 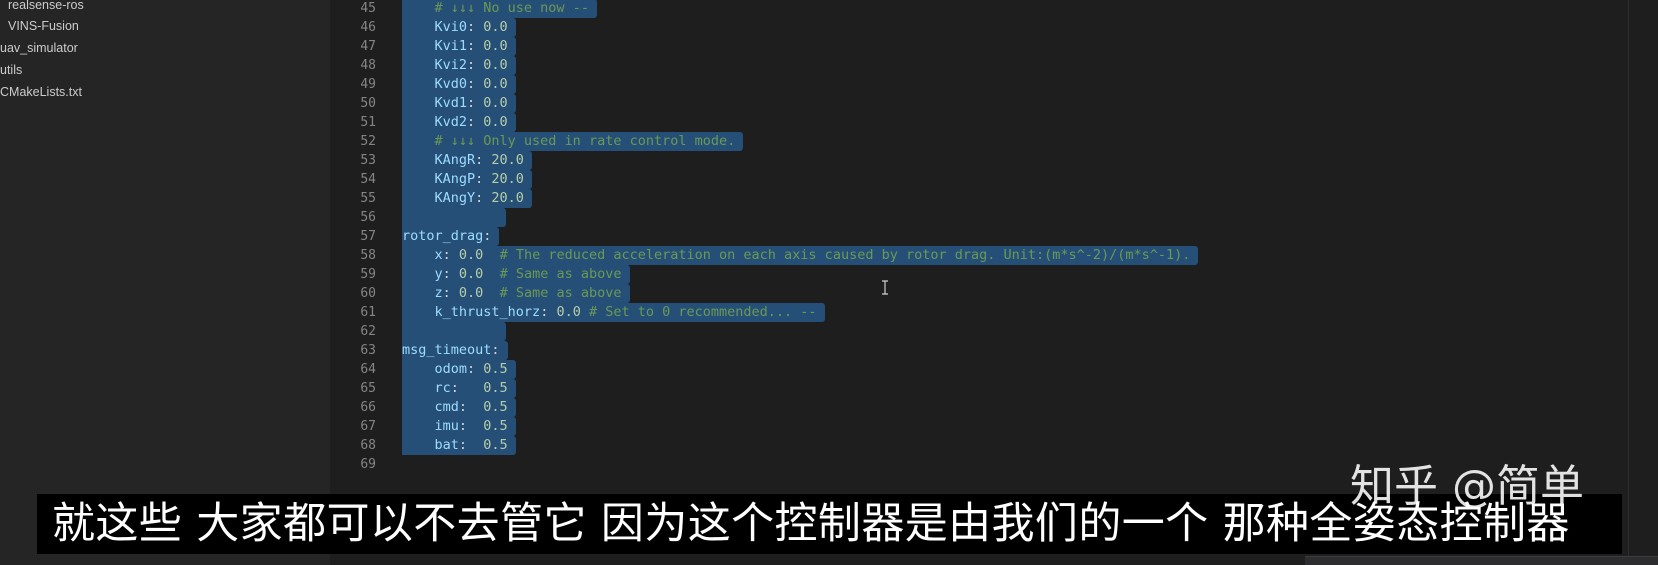 I want to click on explorer-item-utils: utils, so click(x=11, y=70).